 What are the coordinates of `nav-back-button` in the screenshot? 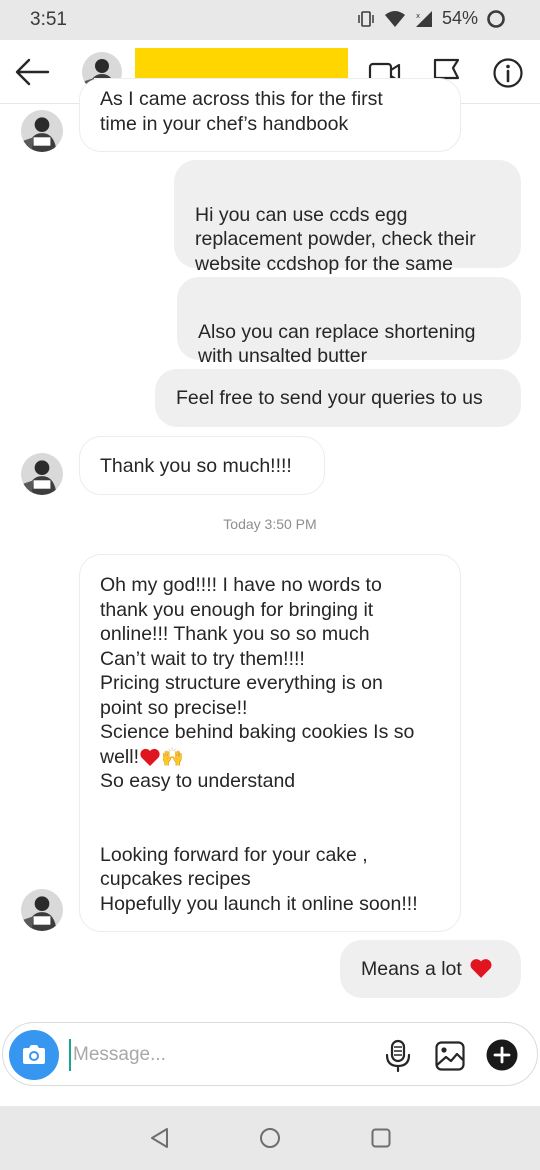 It's located at (160, 1138).